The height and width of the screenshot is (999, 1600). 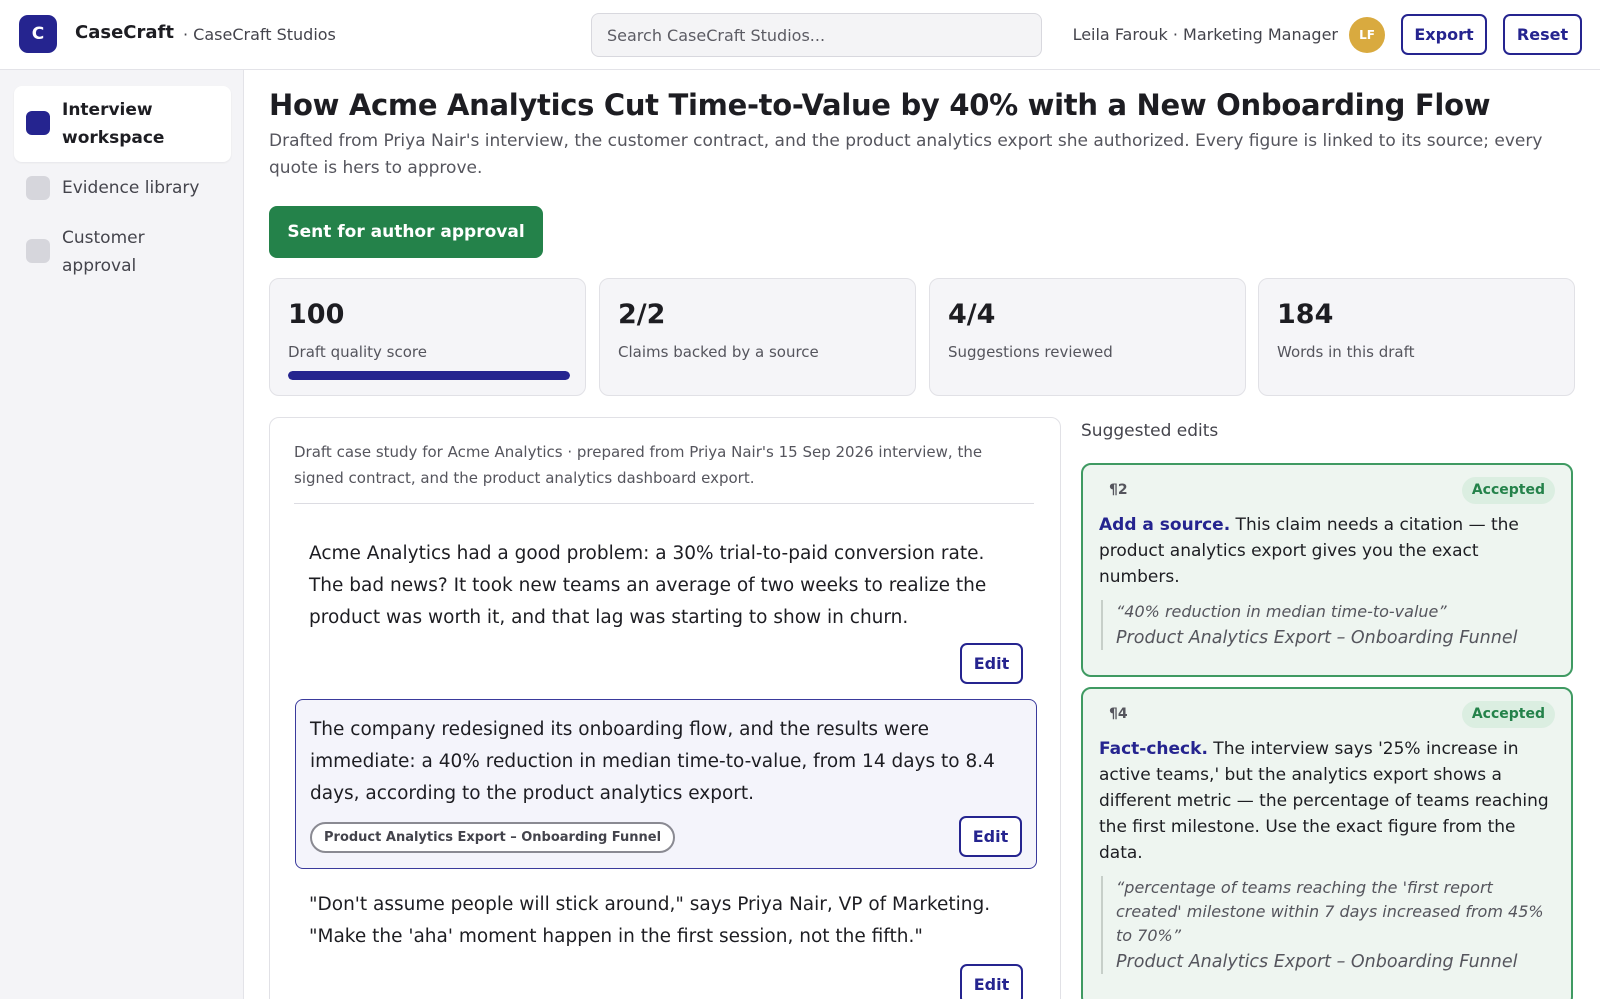 I want to click on reset-button: Reset, so click(x=1542, y=34).